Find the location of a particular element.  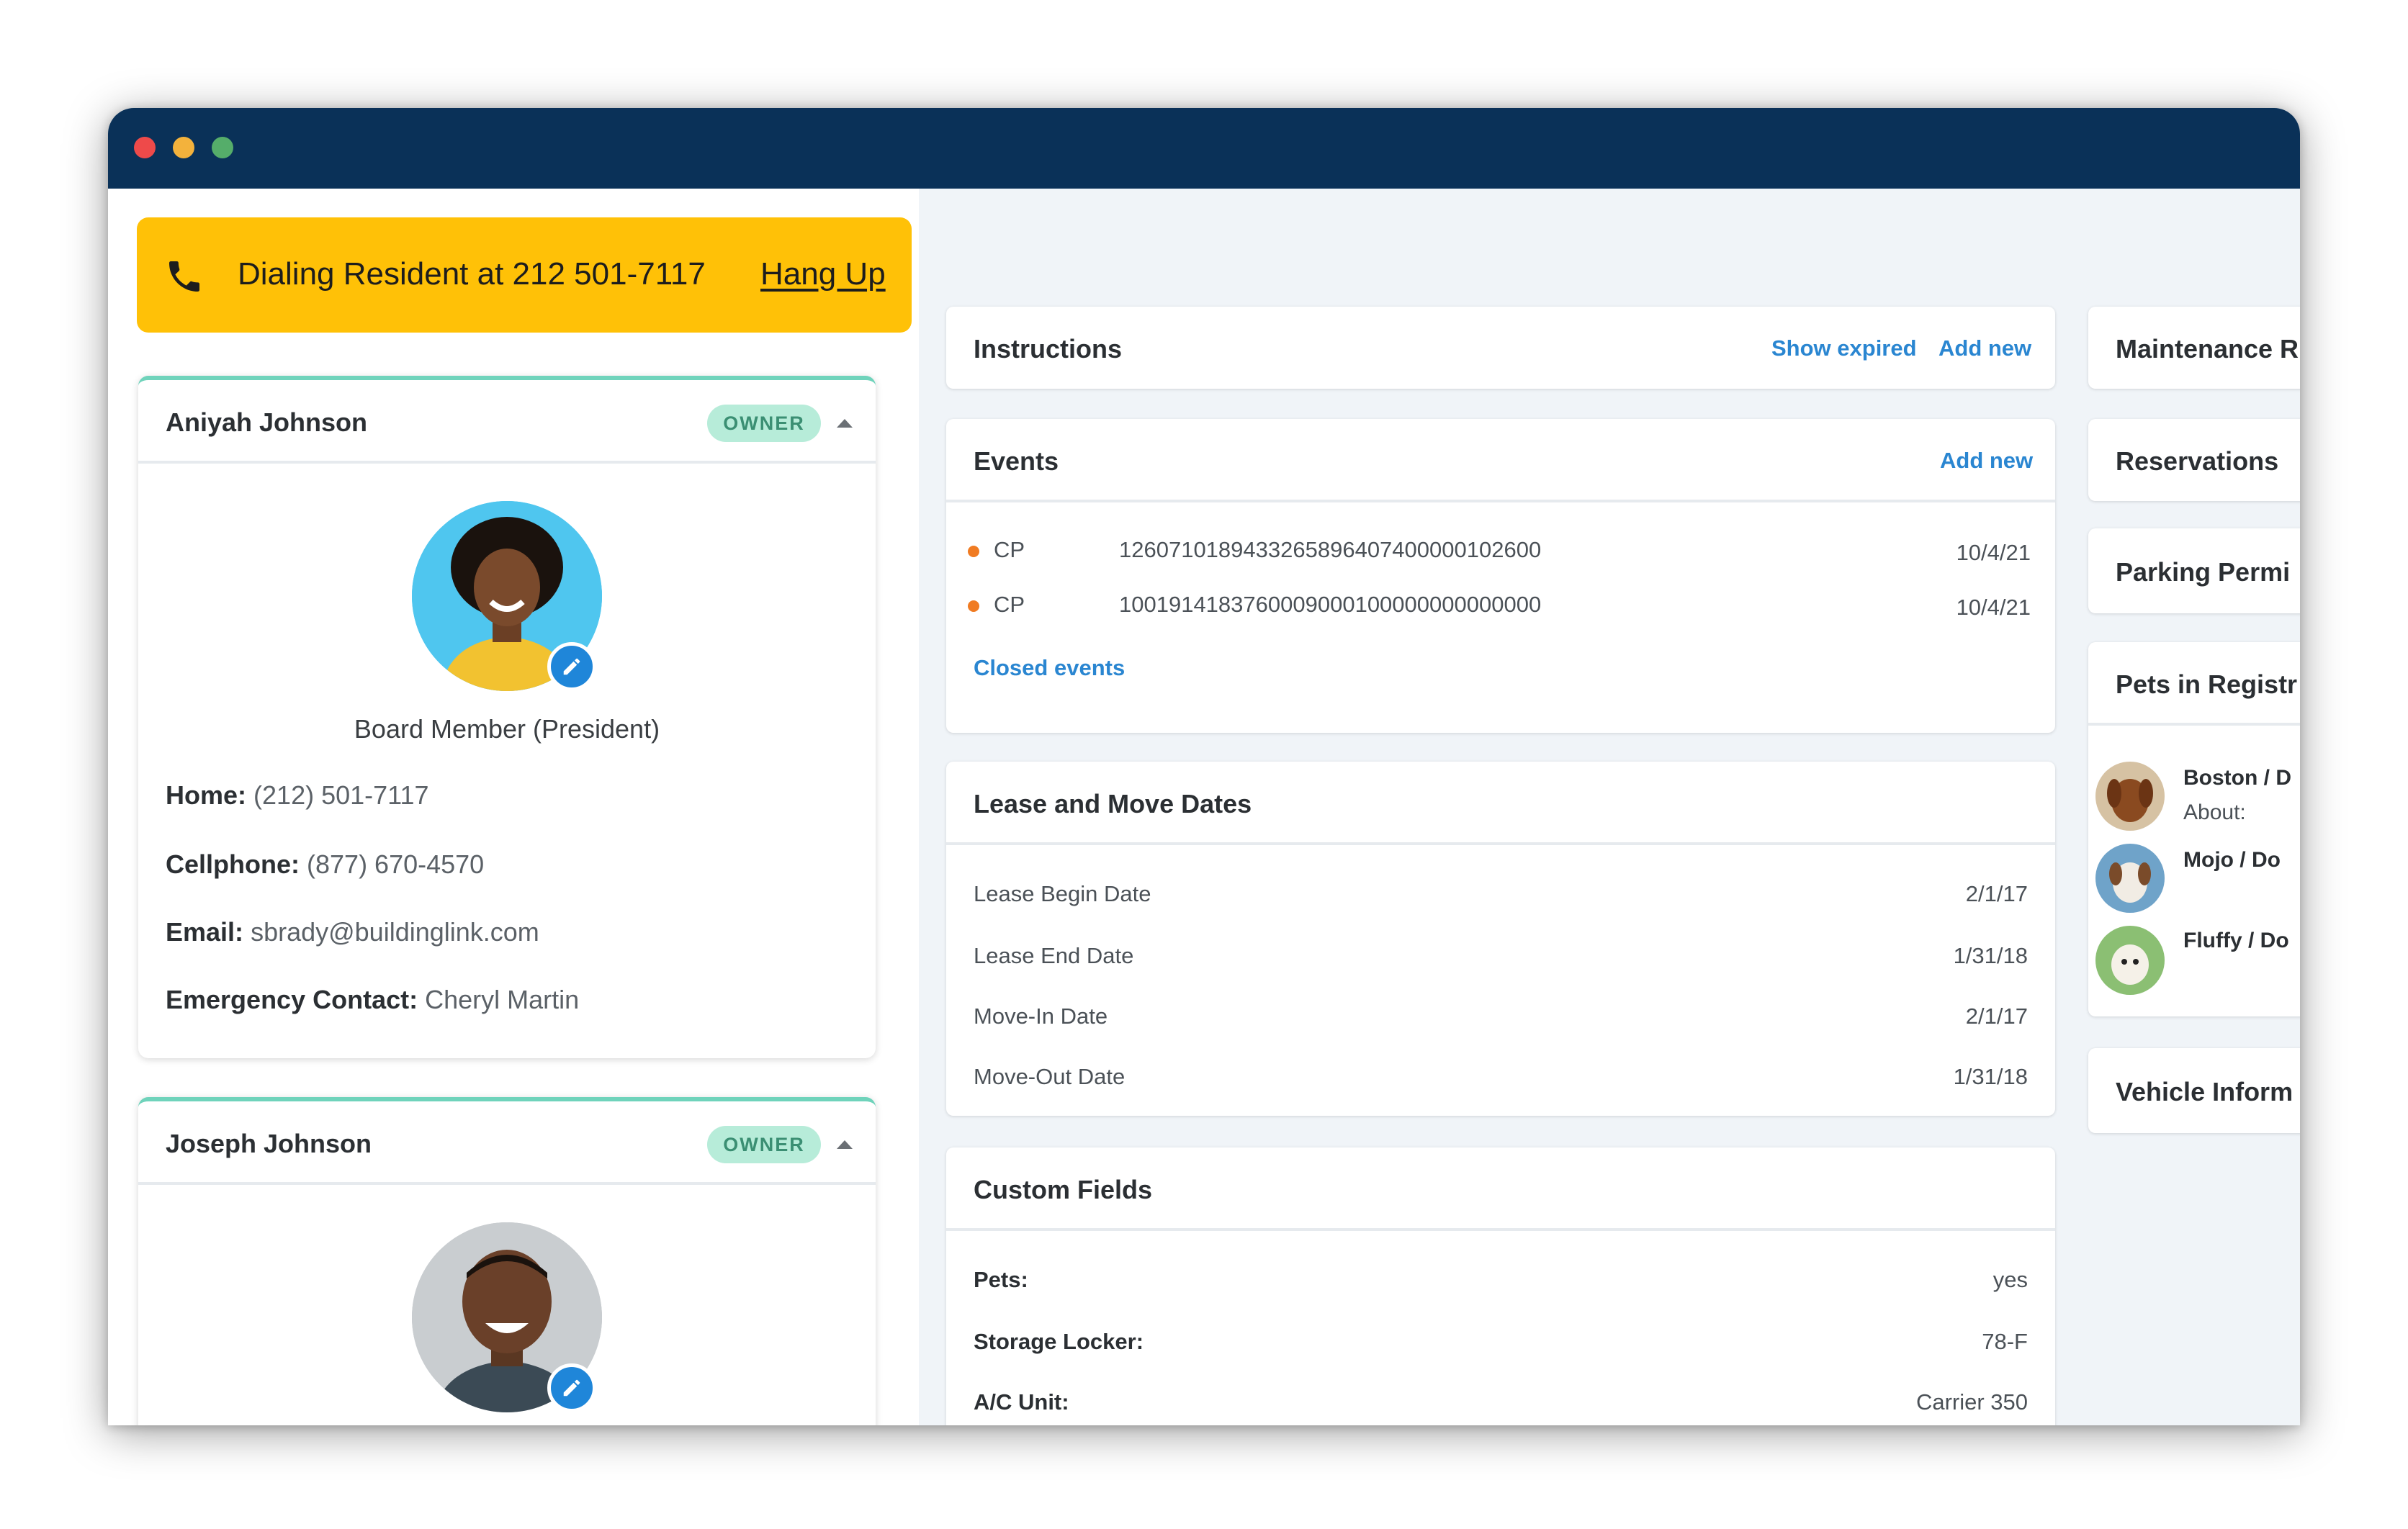

pet-about: About: is located at coordinates (2214, 812).